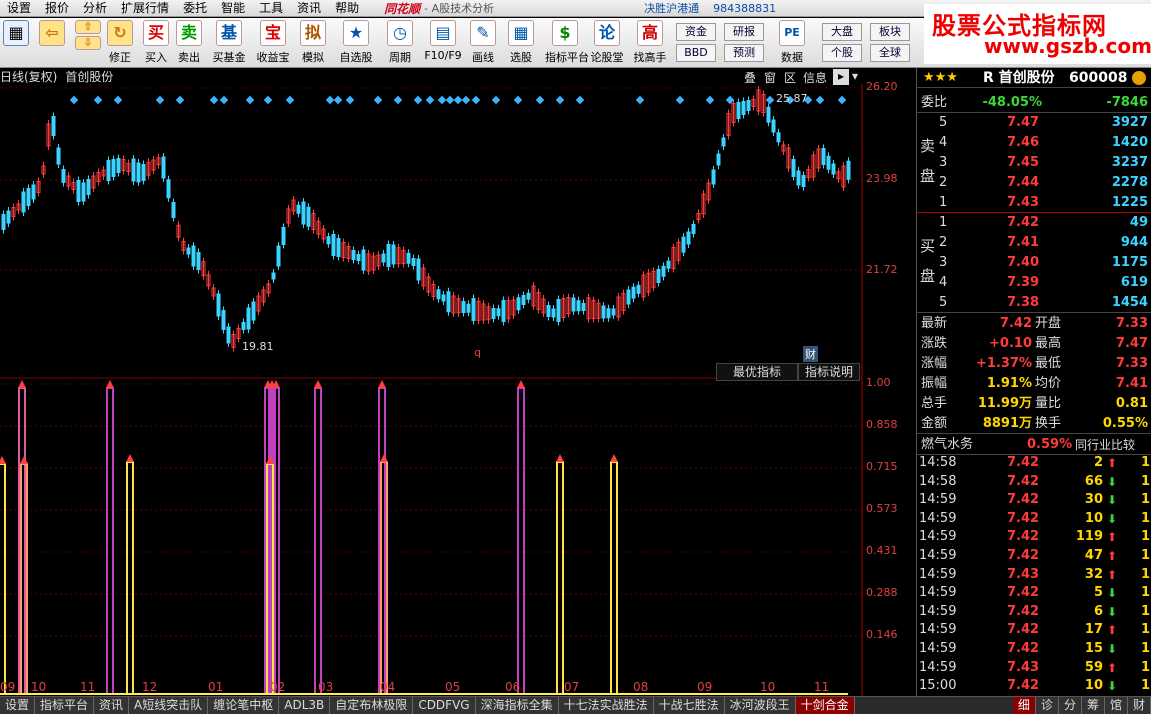  I want to click on tab-adl3b: ADL3B, so click(305, 705).